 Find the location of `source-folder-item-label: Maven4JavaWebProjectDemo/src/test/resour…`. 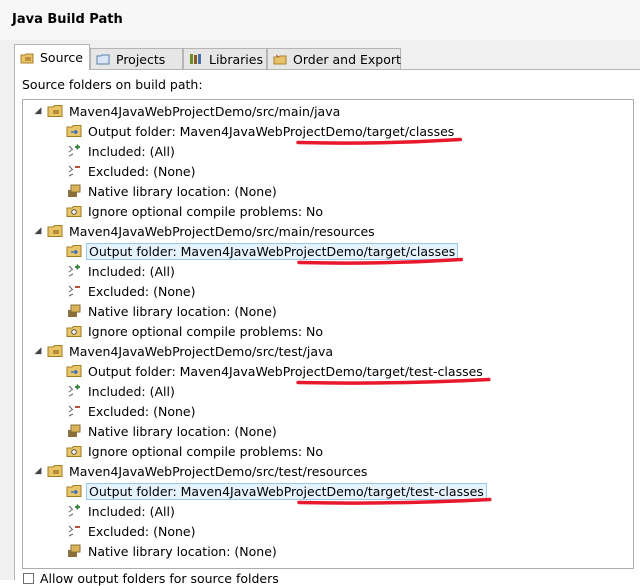

source-folder-item-label: Maven4JavaWebProjectDemo/src/test/resour… is located at coordinates (218, 471).